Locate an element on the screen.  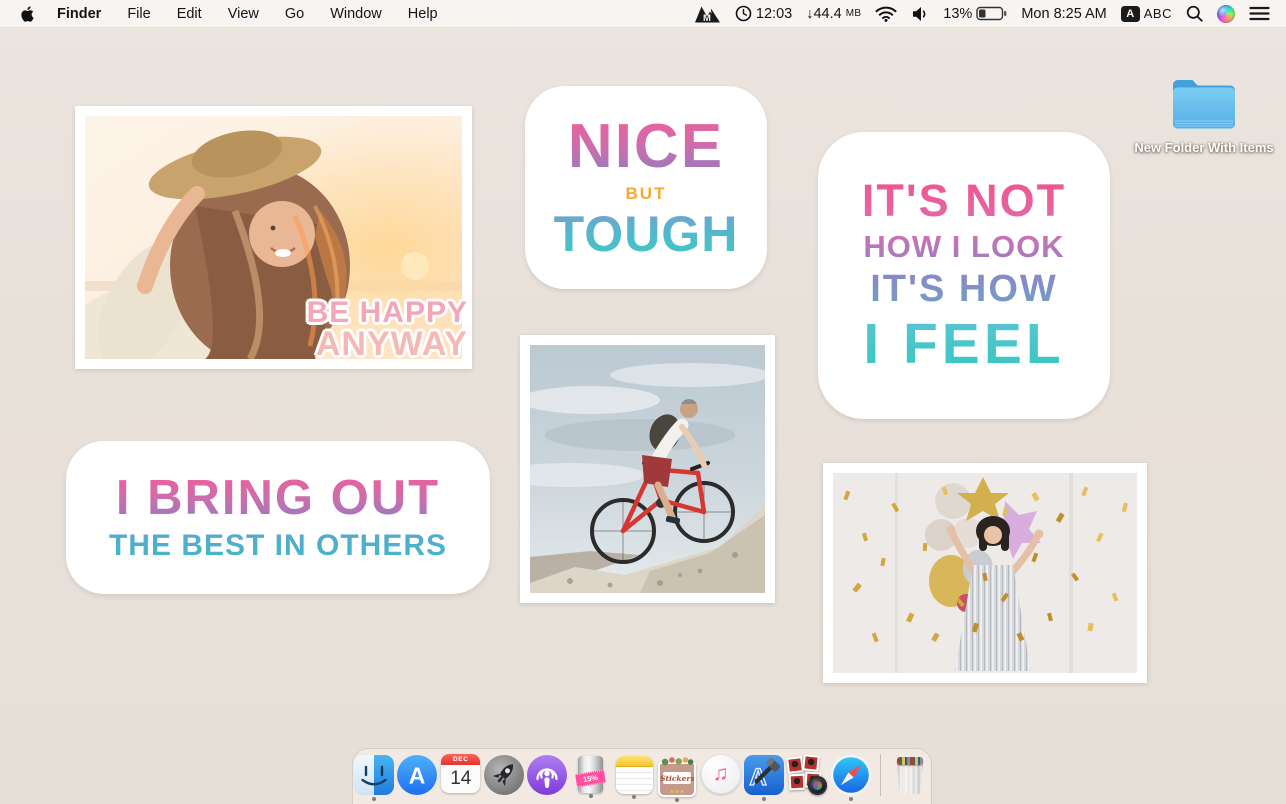
tough-line: TOUGH is located at coordinates (646, 234).